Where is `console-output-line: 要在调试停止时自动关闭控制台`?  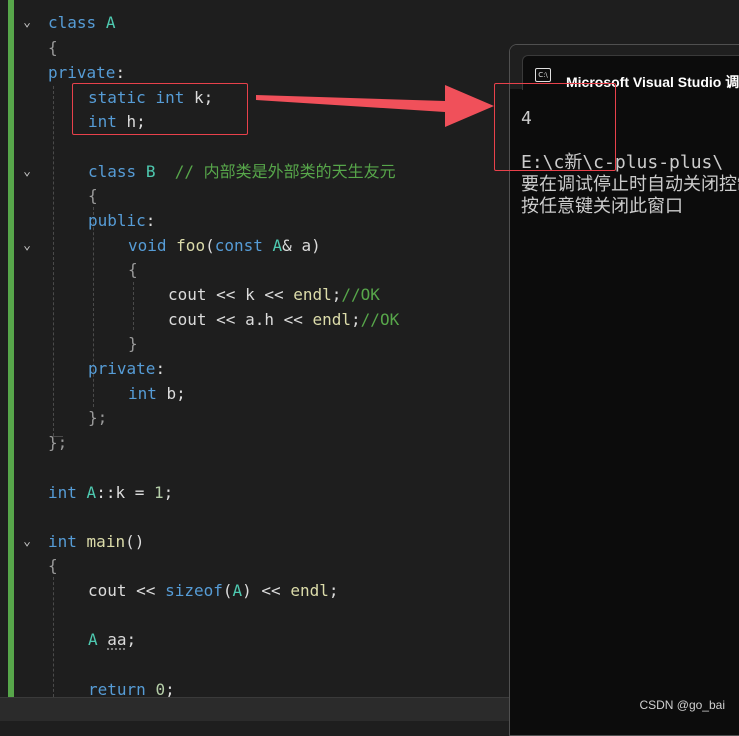
console-output-line: 要在调试停止时自动关闭控制台 is located at coordinates (630, 184).